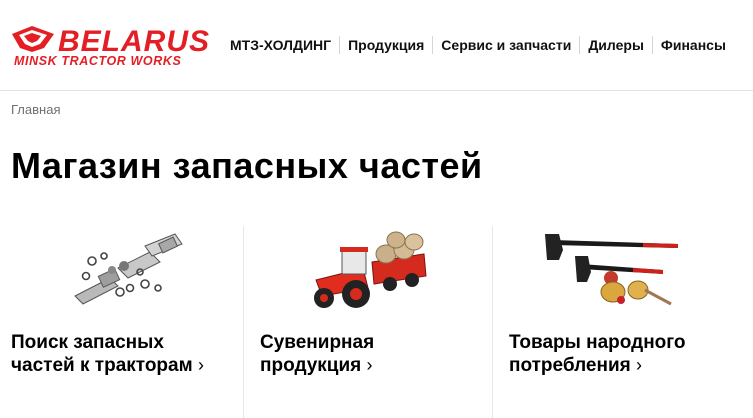  What do you see at coordinates (692, 45) in the screenshot?
I see `nav-item-finance: Финансы` at bounding box center [692, 45].